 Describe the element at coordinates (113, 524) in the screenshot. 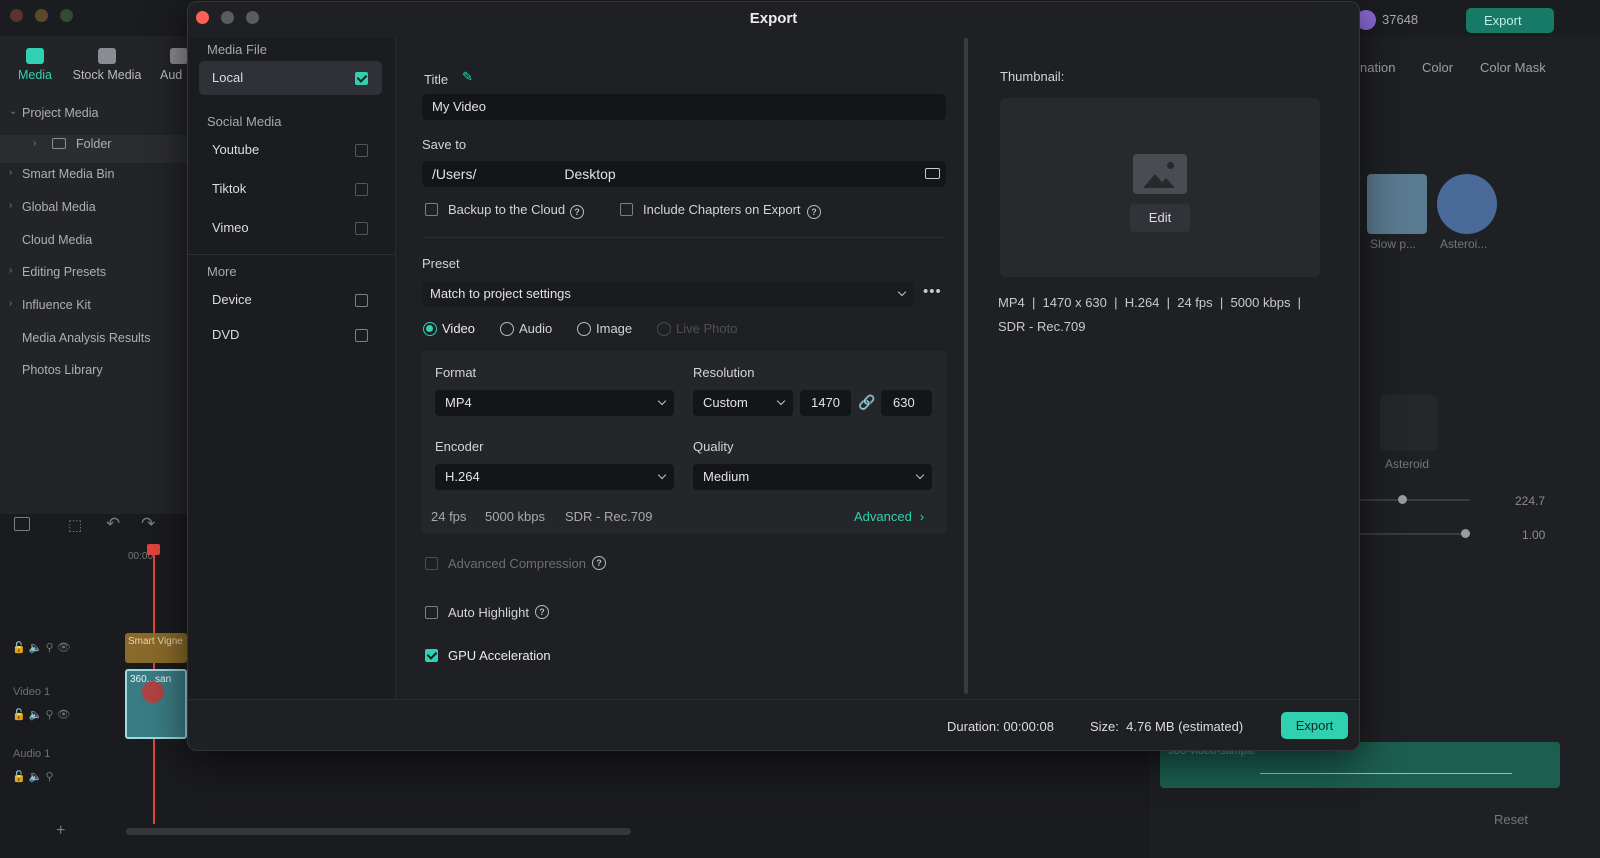

I see `undo-icon: ↶` at that location.